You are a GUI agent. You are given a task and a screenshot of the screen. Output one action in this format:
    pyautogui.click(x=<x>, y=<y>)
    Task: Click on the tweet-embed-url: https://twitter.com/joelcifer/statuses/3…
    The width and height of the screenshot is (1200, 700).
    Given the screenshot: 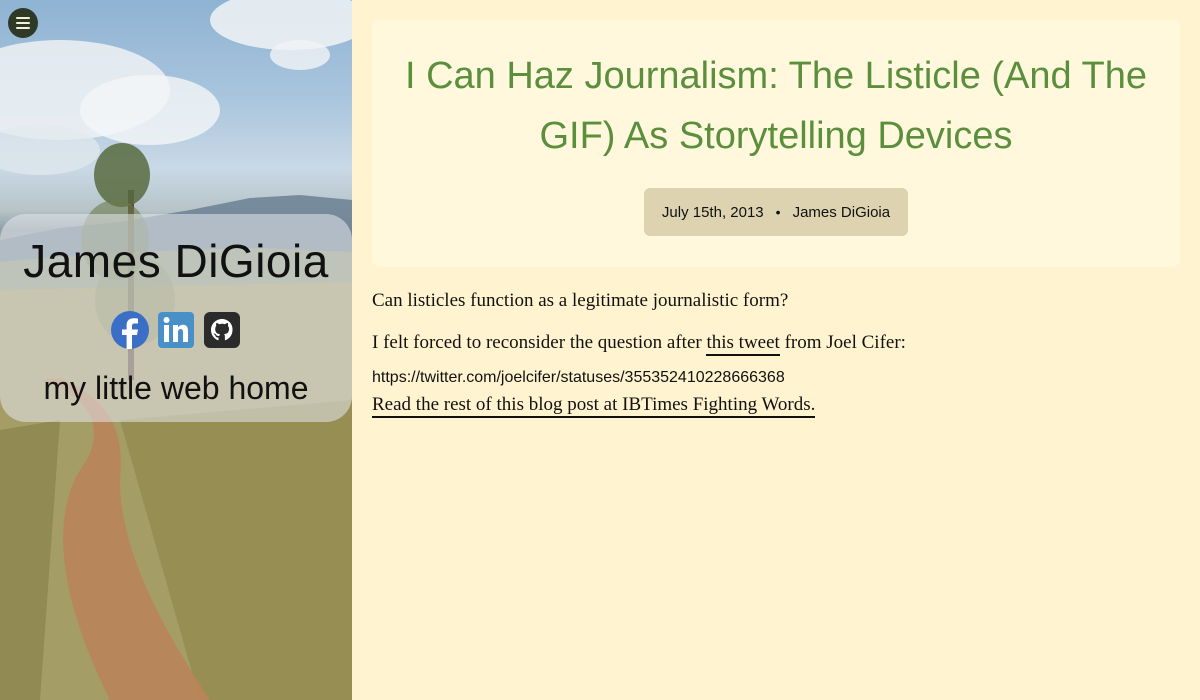 What is the action you would take?
    pyautogui.click(x=578, y=377)
    